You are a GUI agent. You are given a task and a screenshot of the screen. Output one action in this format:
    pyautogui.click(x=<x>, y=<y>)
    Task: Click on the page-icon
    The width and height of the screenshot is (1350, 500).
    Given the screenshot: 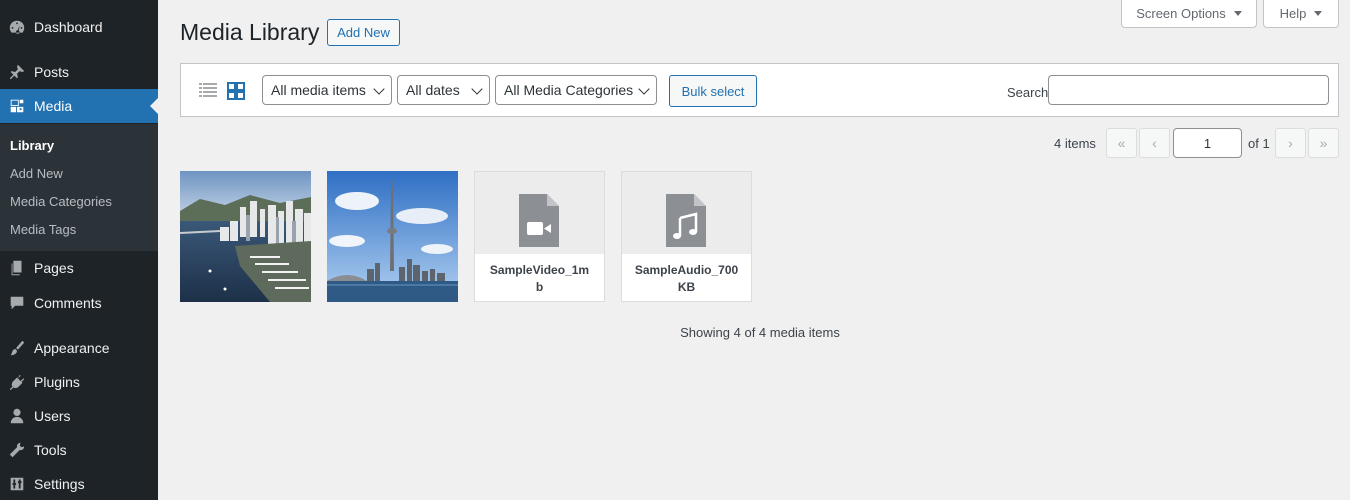 What is the action you would take?
    pyautogui.click(x=17, y=268)
    